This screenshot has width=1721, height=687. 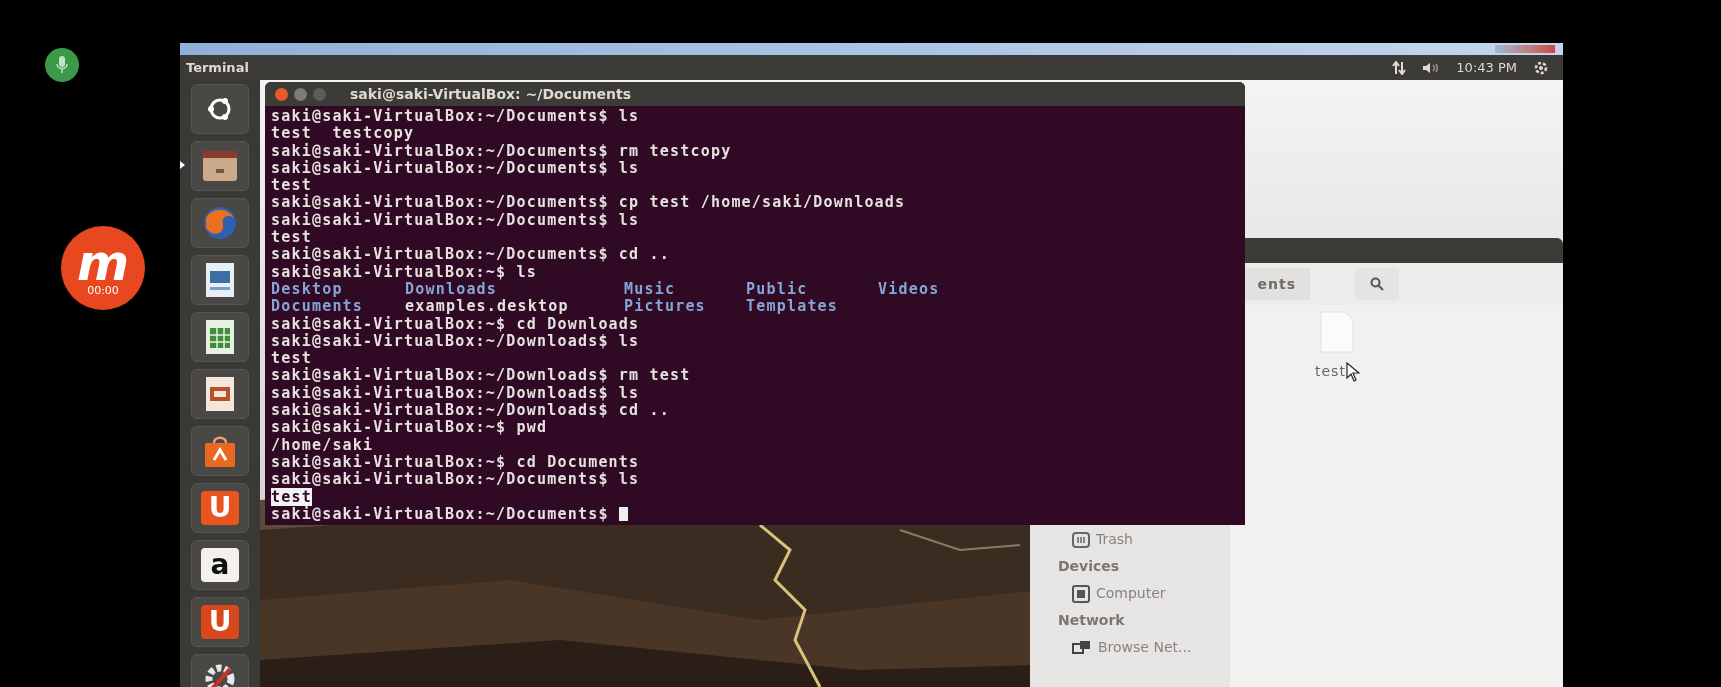 What do you see at coordinates (490, 94) in the screenshot?
I see `window-title: saki@saki-VirtualBox: ~/Documents` at bounding box center [490, 94].